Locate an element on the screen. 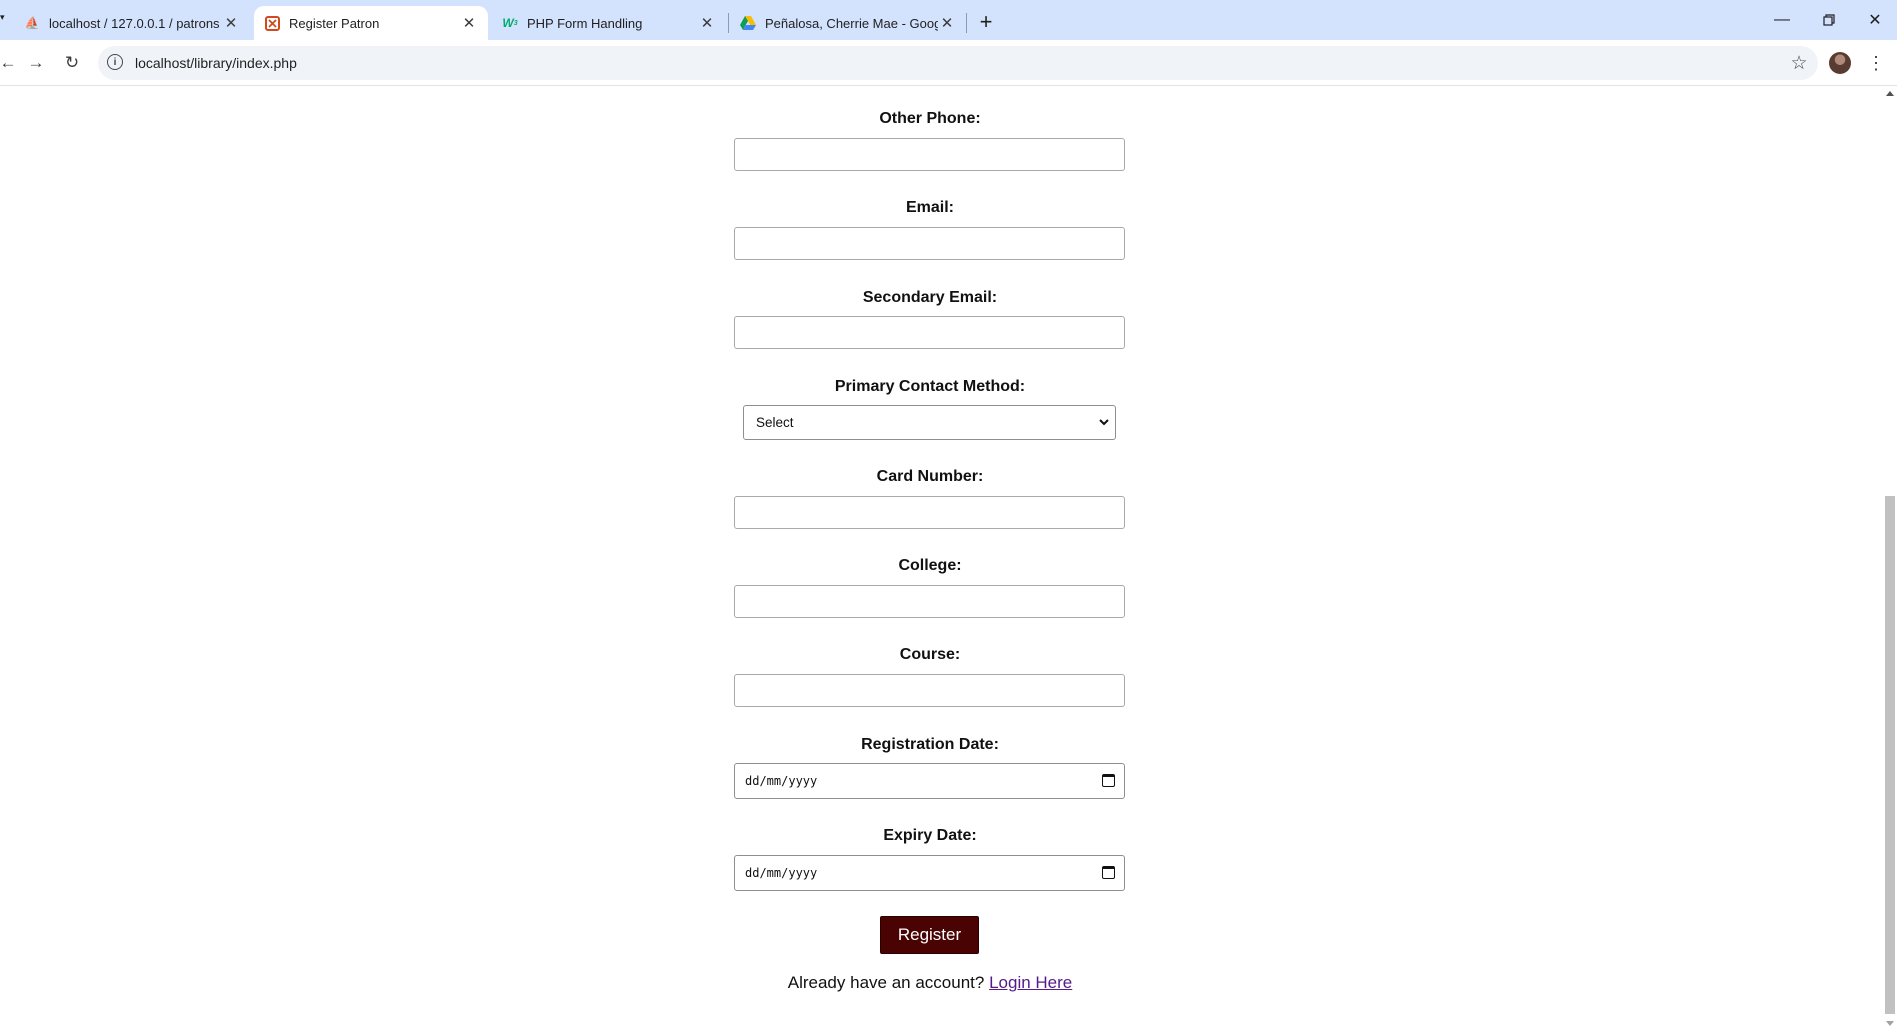 The width and height of the screenshot is (1897, 1031). login-prompt: Already have an account? Login Here is located at coordinates (930, 983).